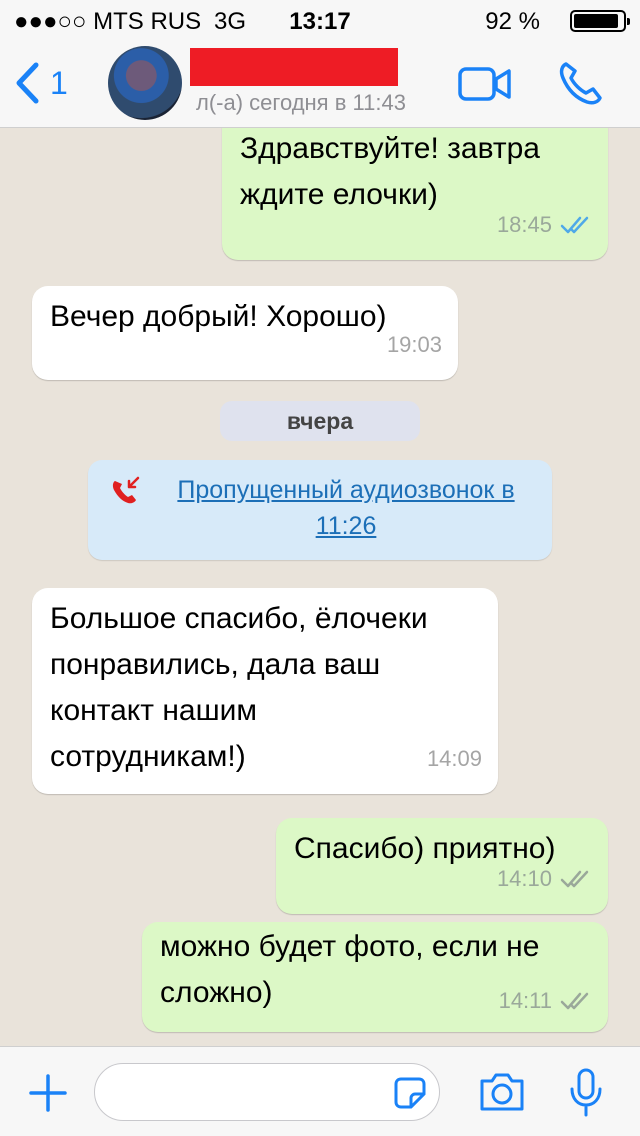  I want to click on message-text: понравились, дала ваш, so click(215, 664).